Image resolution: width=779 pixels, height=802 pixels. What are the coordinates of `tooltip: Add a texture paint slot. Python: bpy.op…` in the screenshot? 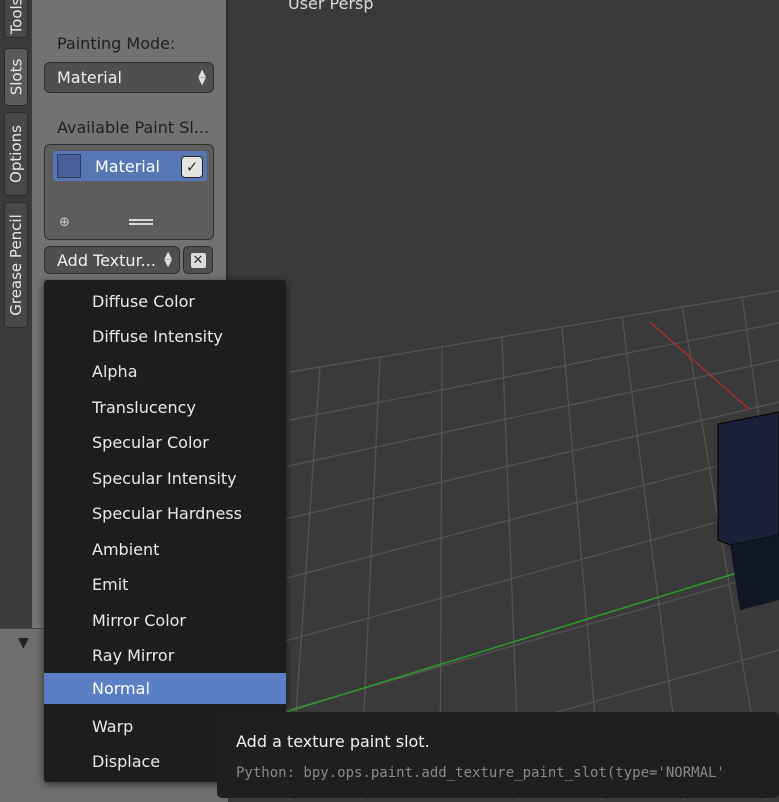 It's located at (498, 755).